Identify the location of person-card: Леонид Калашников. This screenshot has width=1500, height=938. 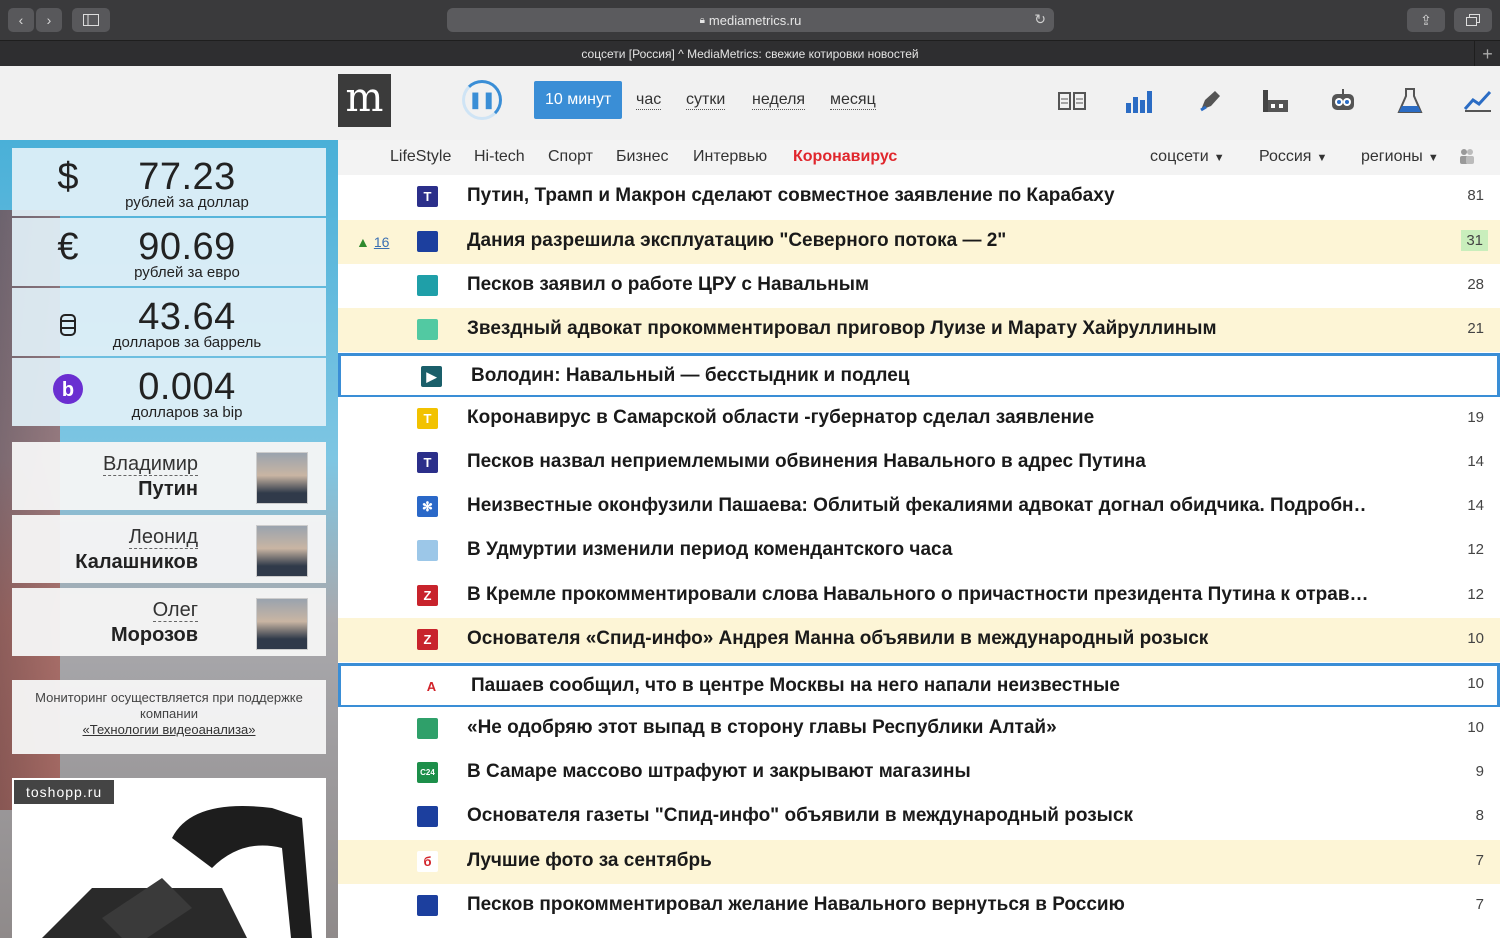
(169, 549).